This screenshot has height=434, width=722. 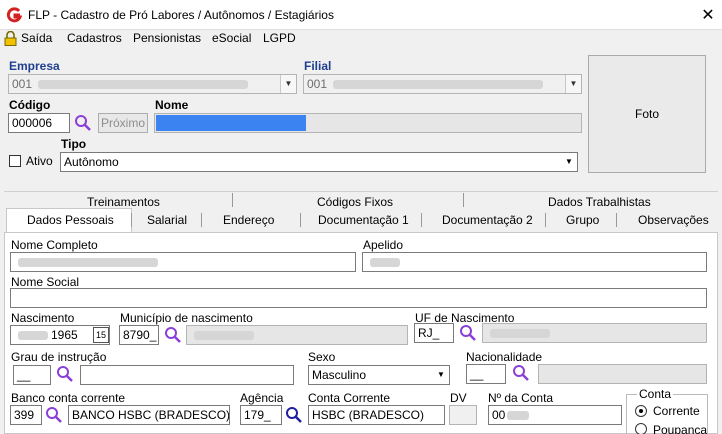 What do you see at coordinates (594, 333) in the screenshot?
I see `uf-name-field` at bounding box center [594, 333].